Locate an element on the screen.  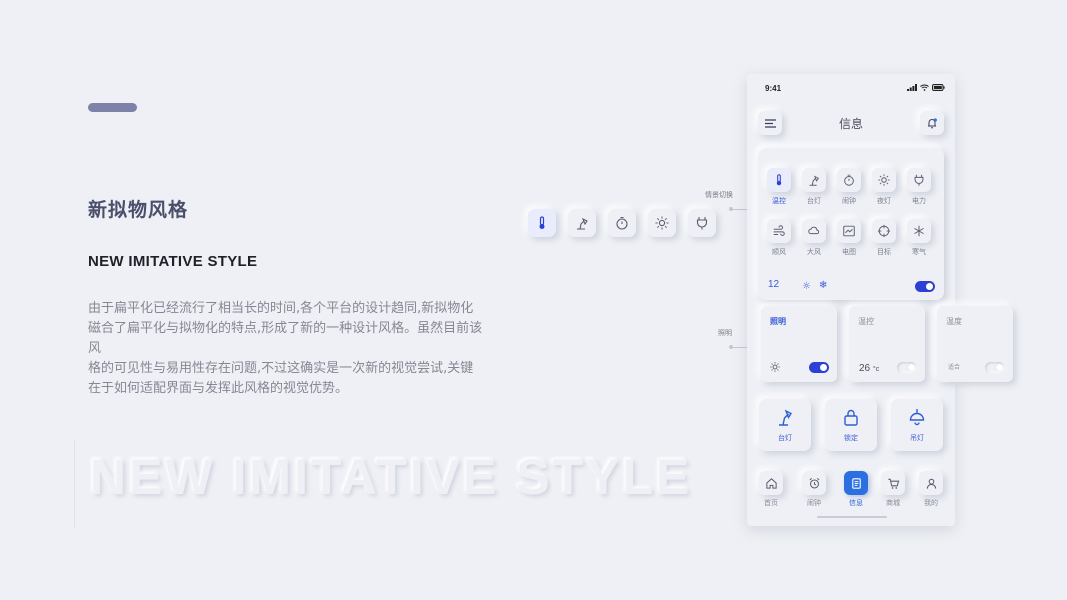
card-title: 温控 is located at coordinates (866, 321).